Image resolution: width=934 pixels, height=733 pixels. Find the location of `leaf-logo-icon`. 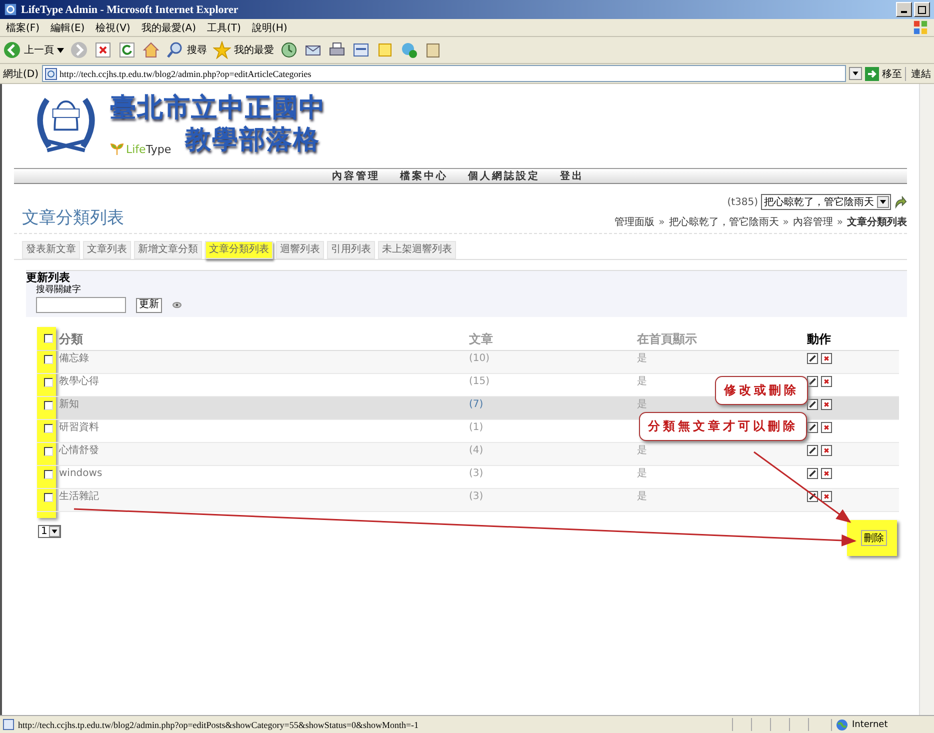

leaf-logo-icon is located at coordinates (117, 149).